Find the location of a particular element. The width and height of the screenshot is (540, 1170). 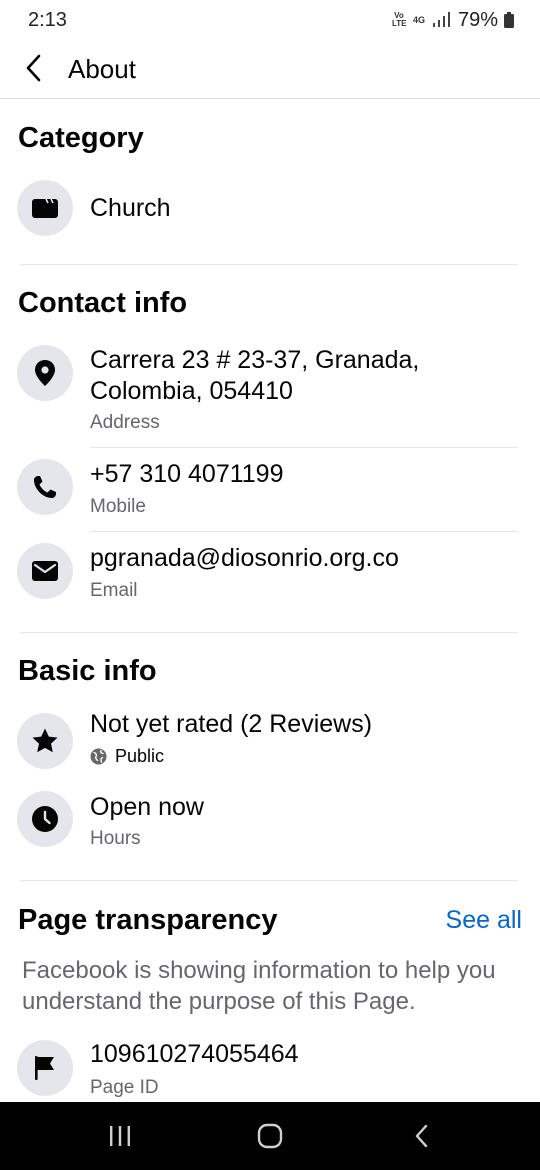

address-icon-circle is located at coordinates (45, 373).